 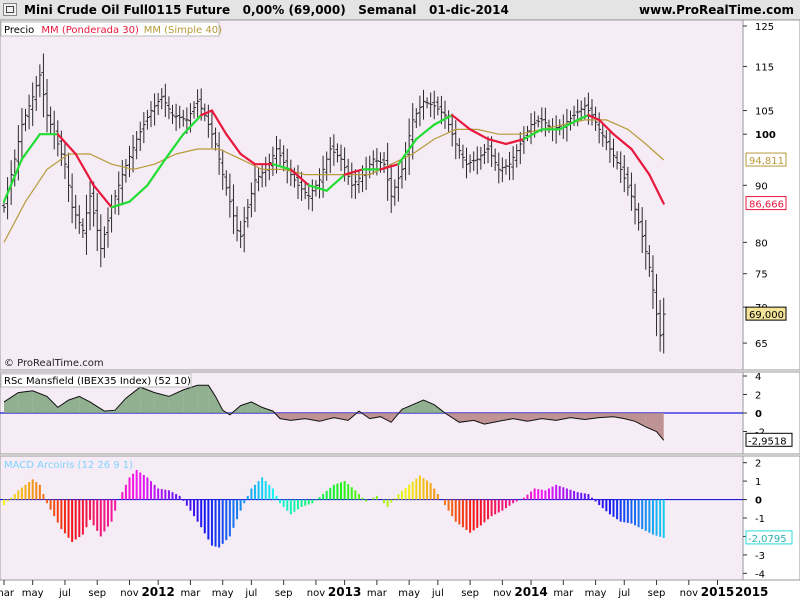 What do you see at coordinates (157, 592) in the screenshot?
I see `x-tick-label: 2012` at bounding box center [157, 592].